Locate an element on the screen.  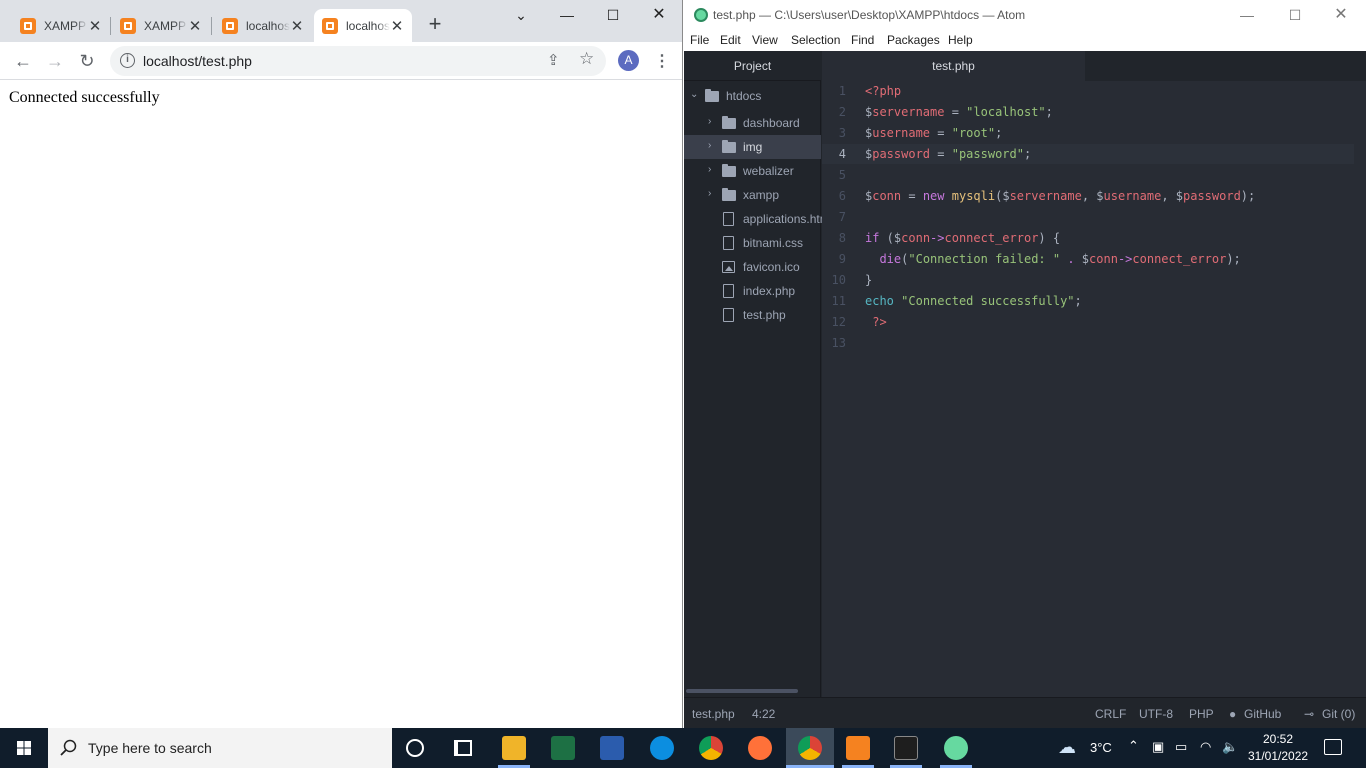
status-git: Git (0) is located at coordinates (1338, 714).